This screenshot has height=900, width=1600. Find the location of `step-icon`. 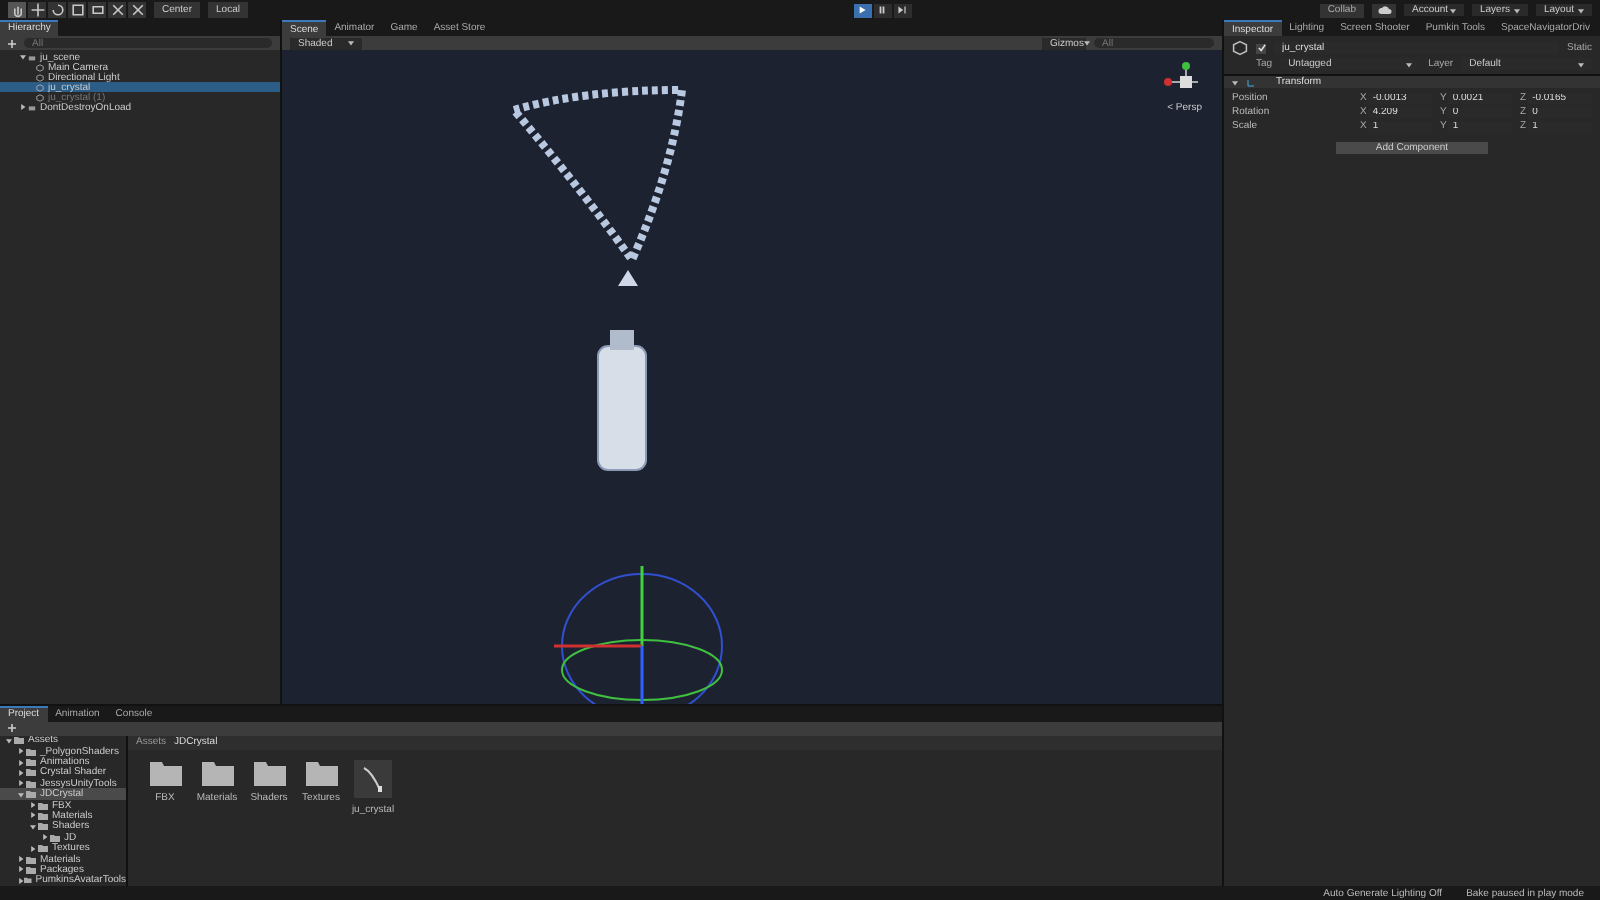

step-icon is located at coordinates (902, 10).